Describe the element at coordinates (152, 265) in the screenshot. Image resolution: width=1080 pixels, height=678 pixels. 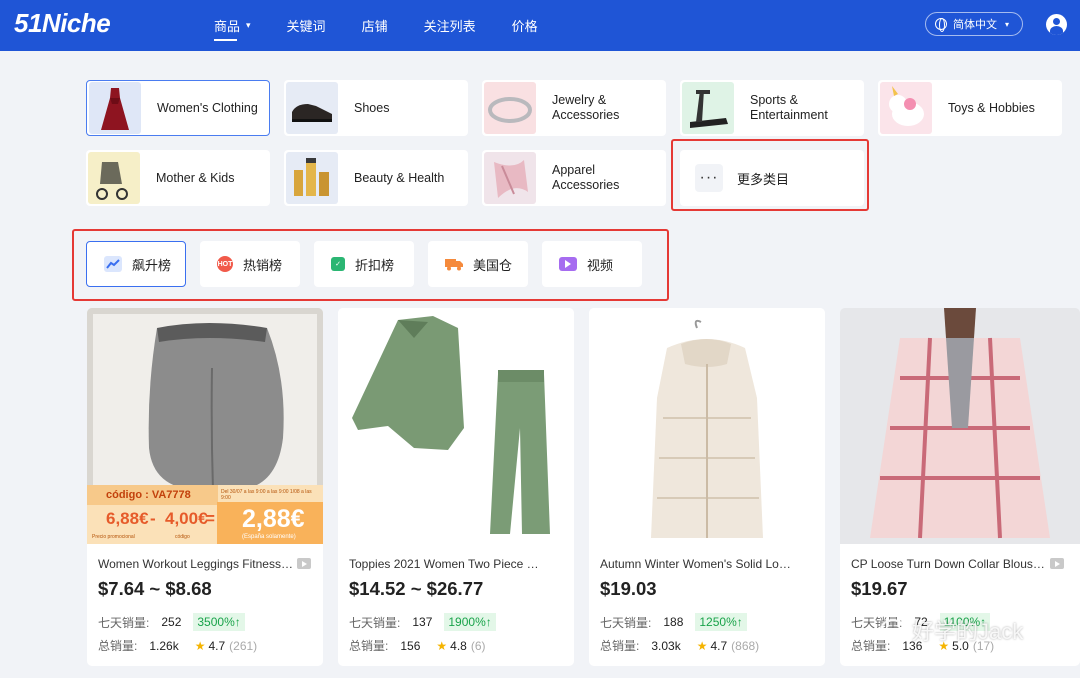
I see `tab-label: 飙升榜` at that location.